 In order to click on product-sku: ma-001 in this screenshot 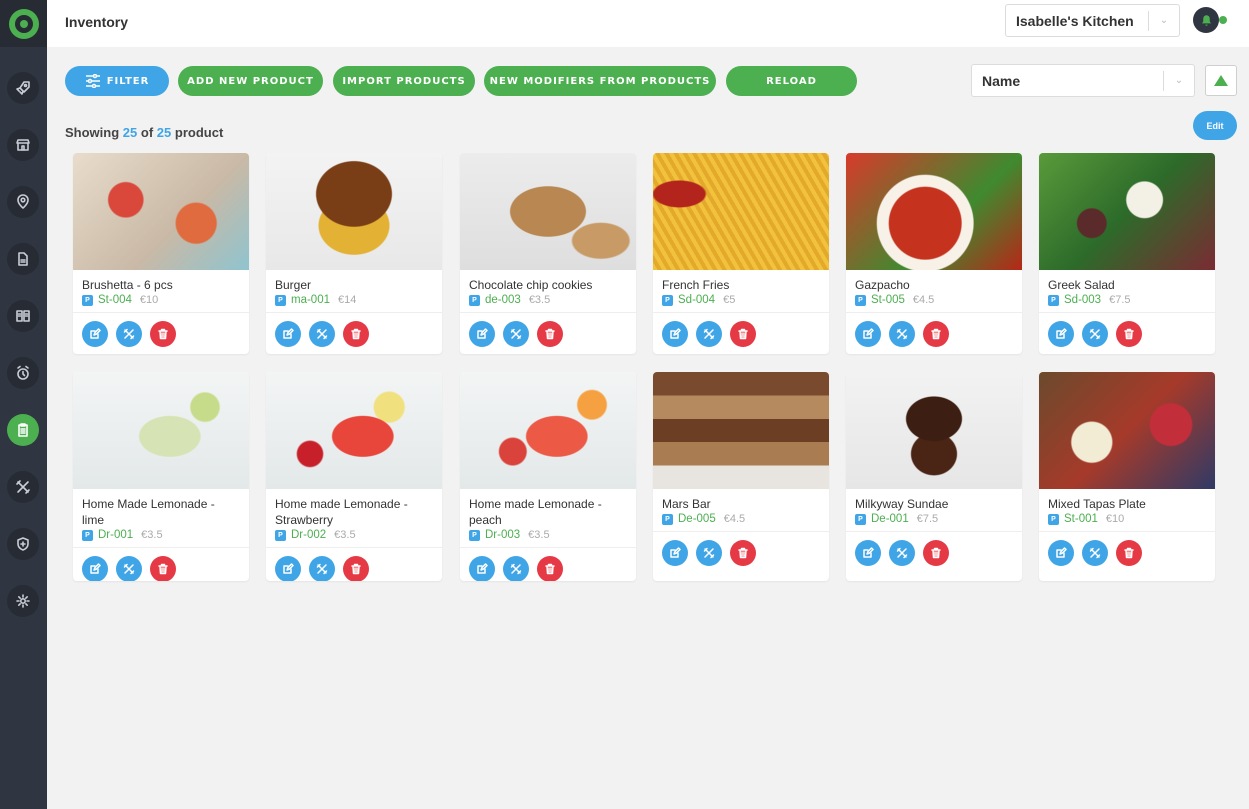, I will do `click(310, 300)`.